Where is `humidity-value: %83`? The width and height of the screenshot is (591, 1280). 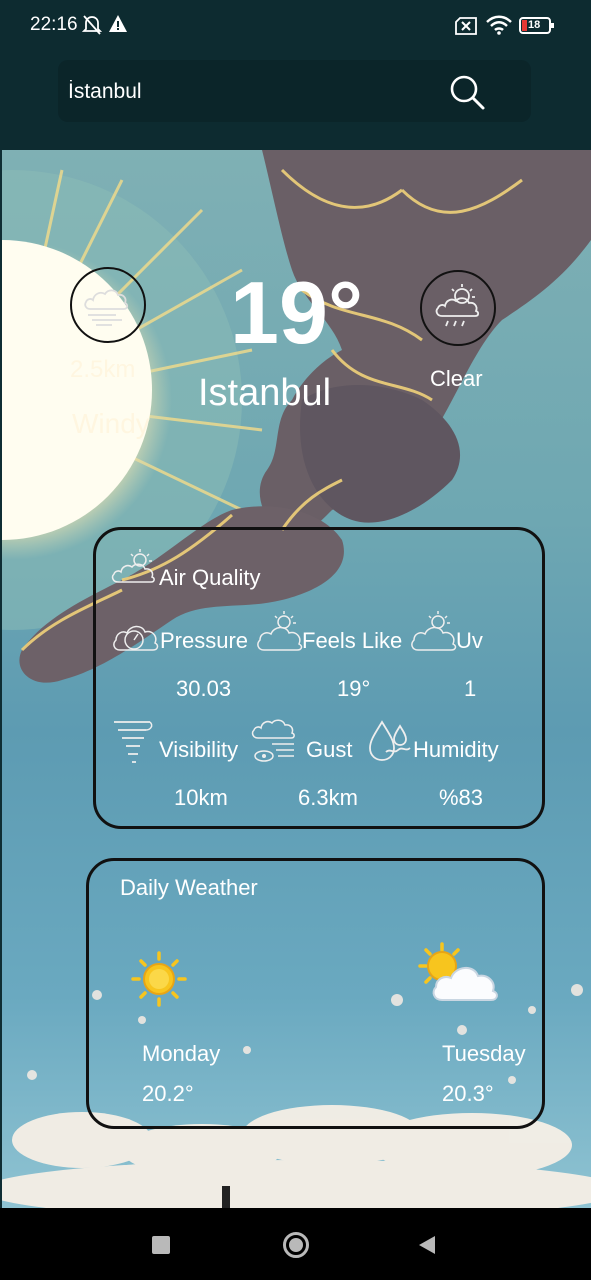
humidity-value: %83 is located at coordinates (461, 797).